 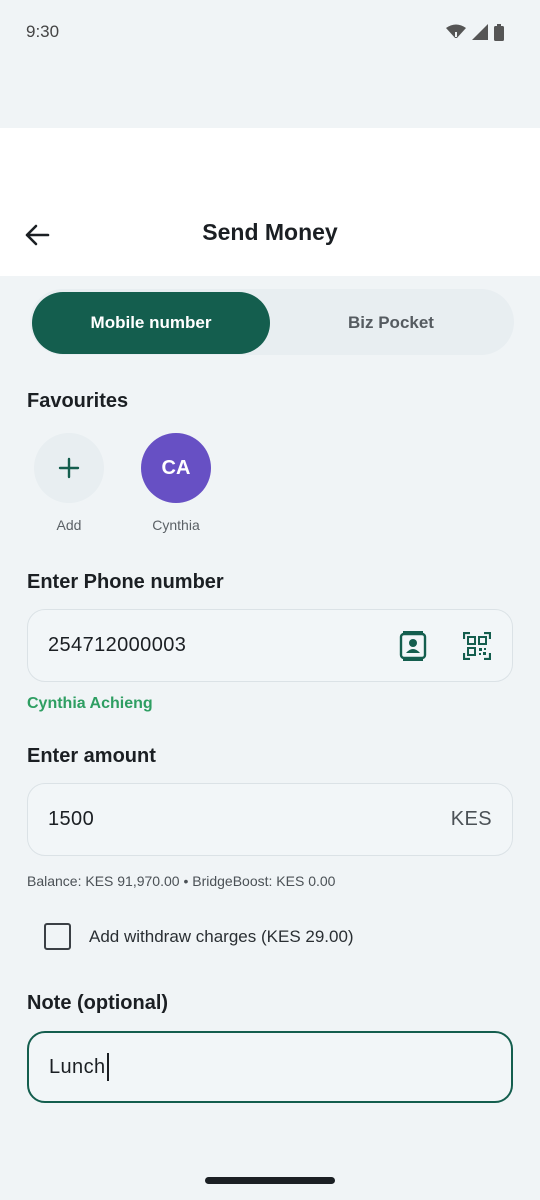 I want to click on note-value: Lunch, so click(x=77, y=1066).